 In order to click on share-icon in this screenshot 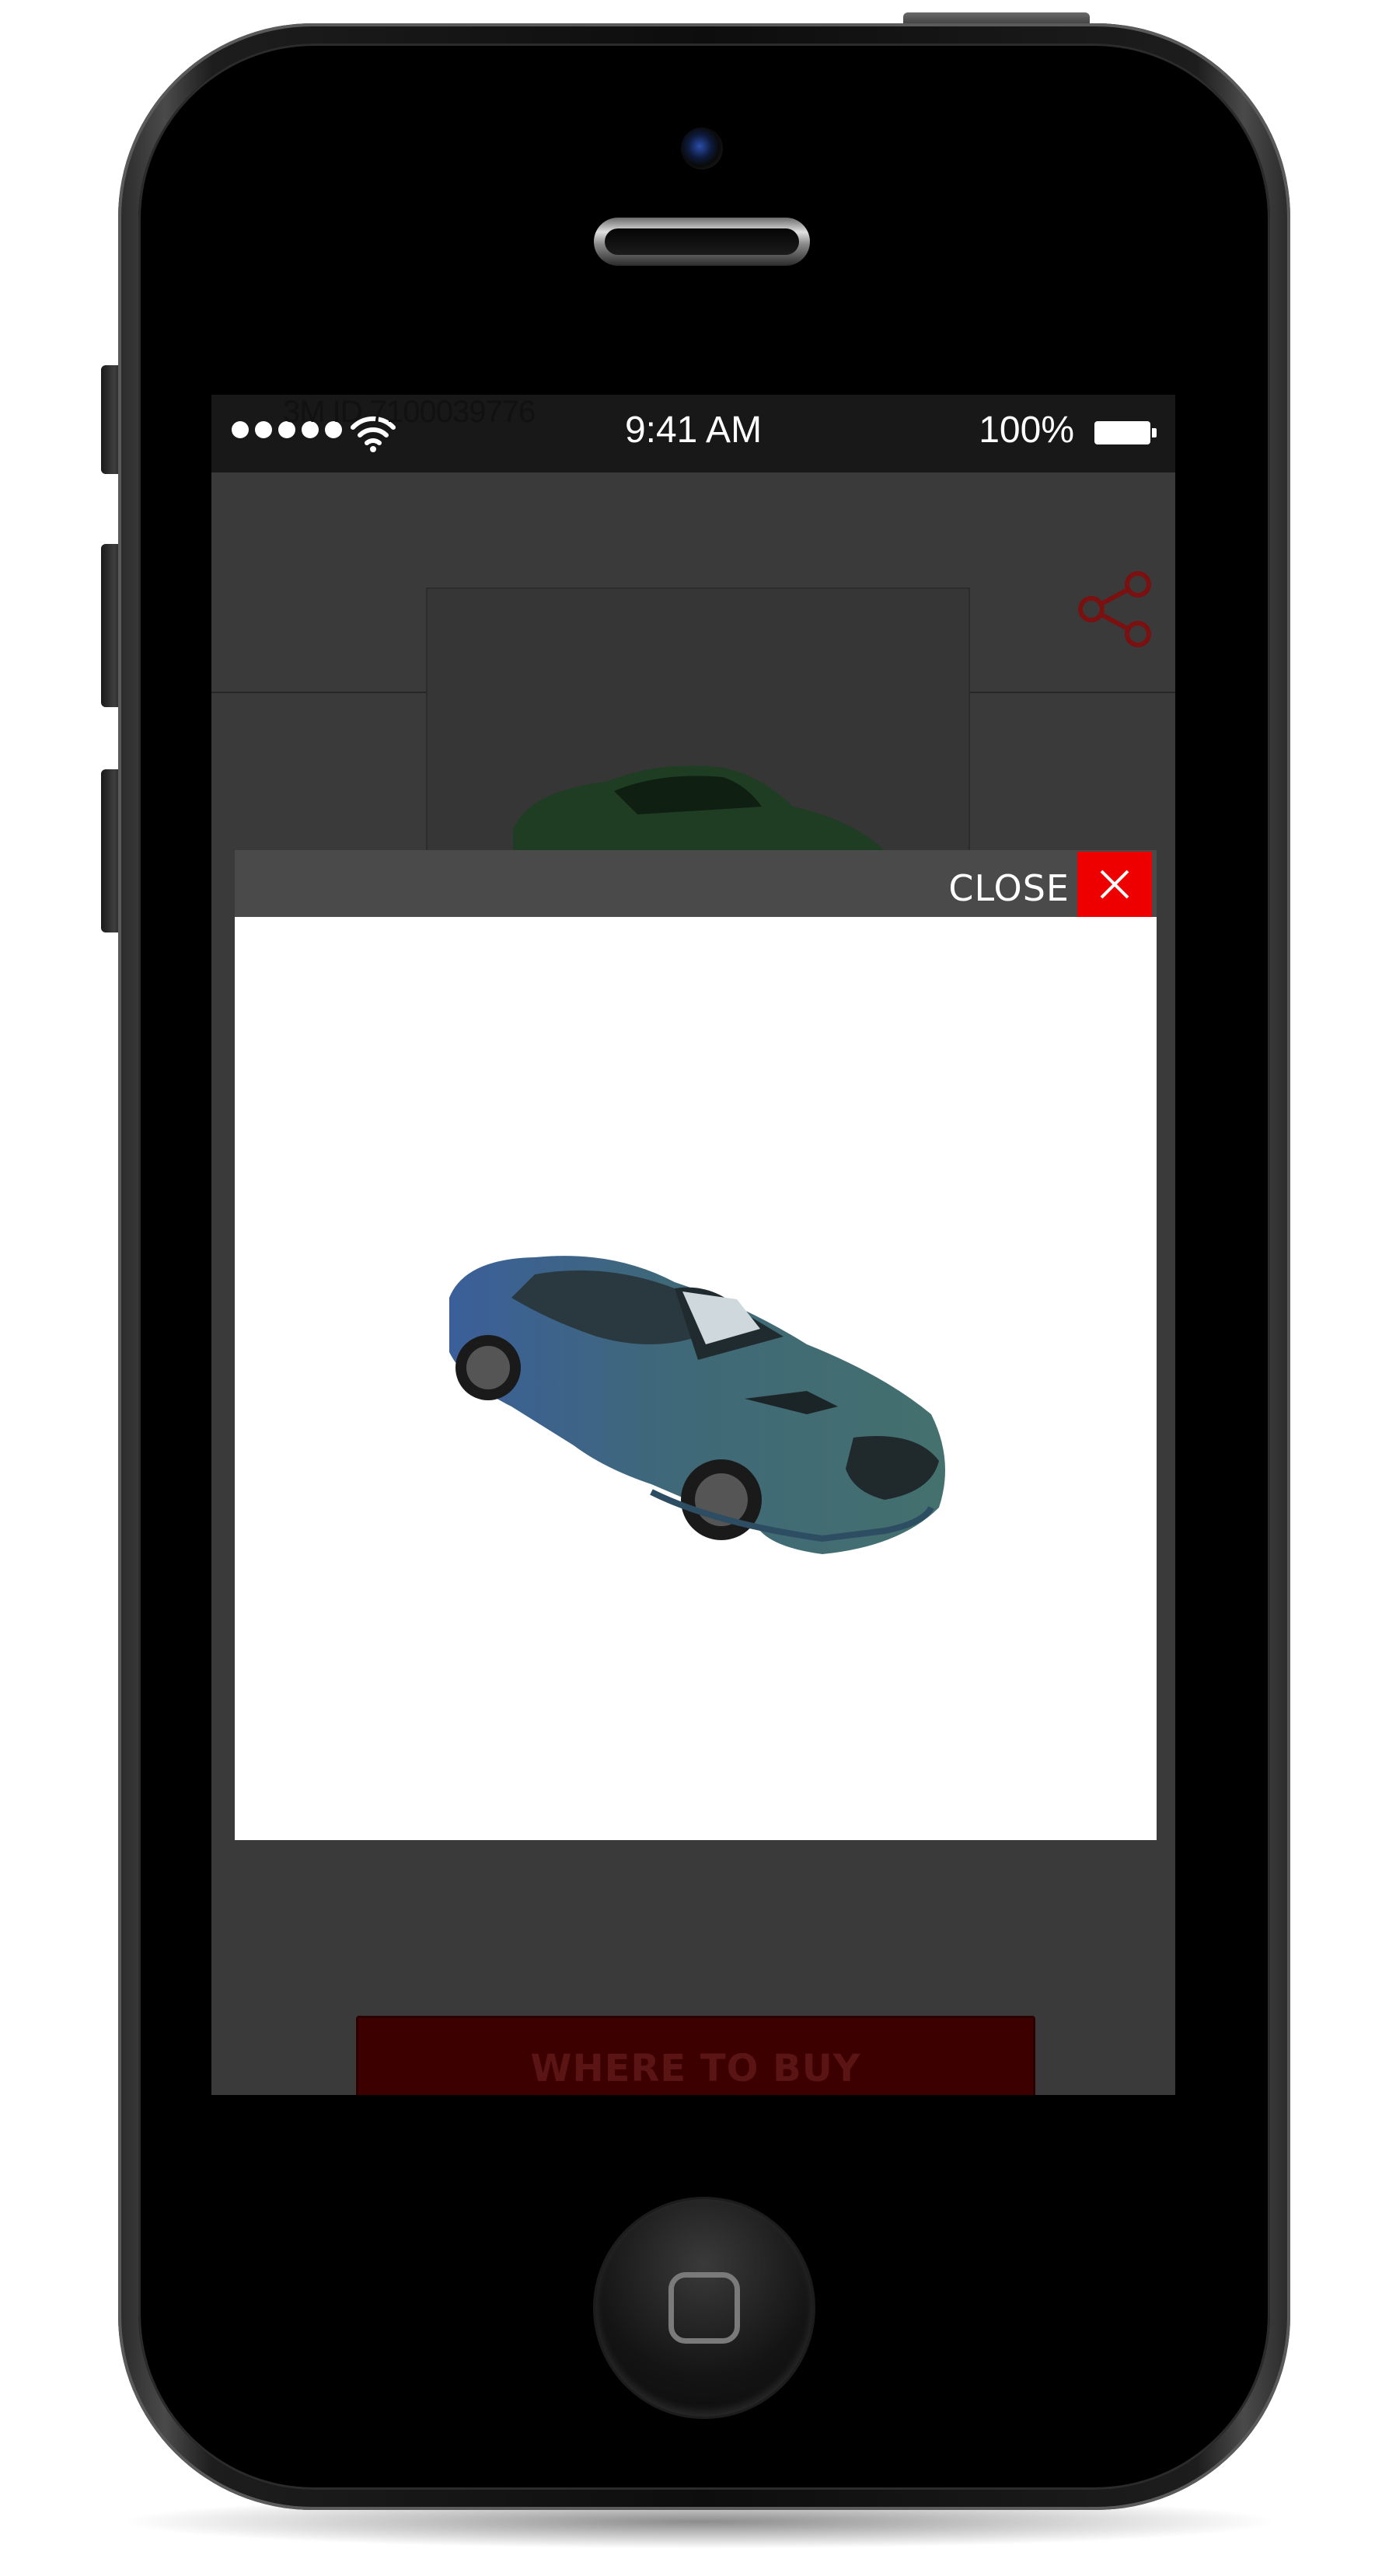, I will do `click(1116, 609)`.